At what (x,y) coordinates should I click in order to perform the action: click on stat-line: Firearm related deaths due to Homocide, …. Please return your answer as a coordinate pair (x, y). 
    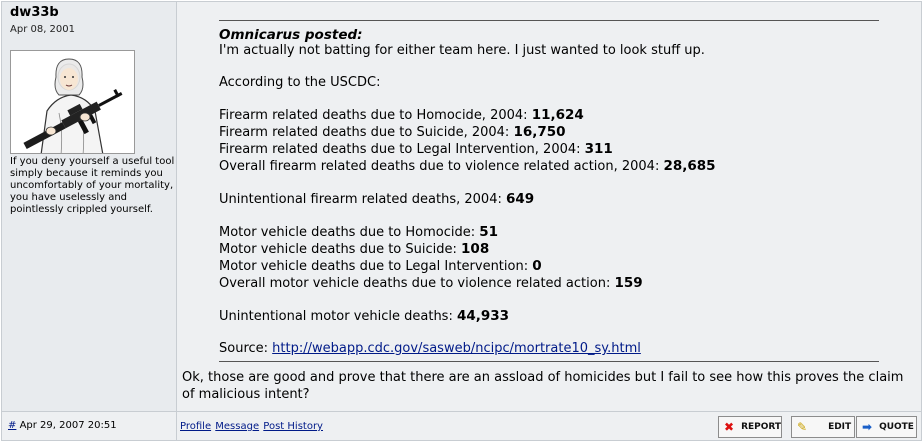
    Looking at the image, I should click on (401, 115).